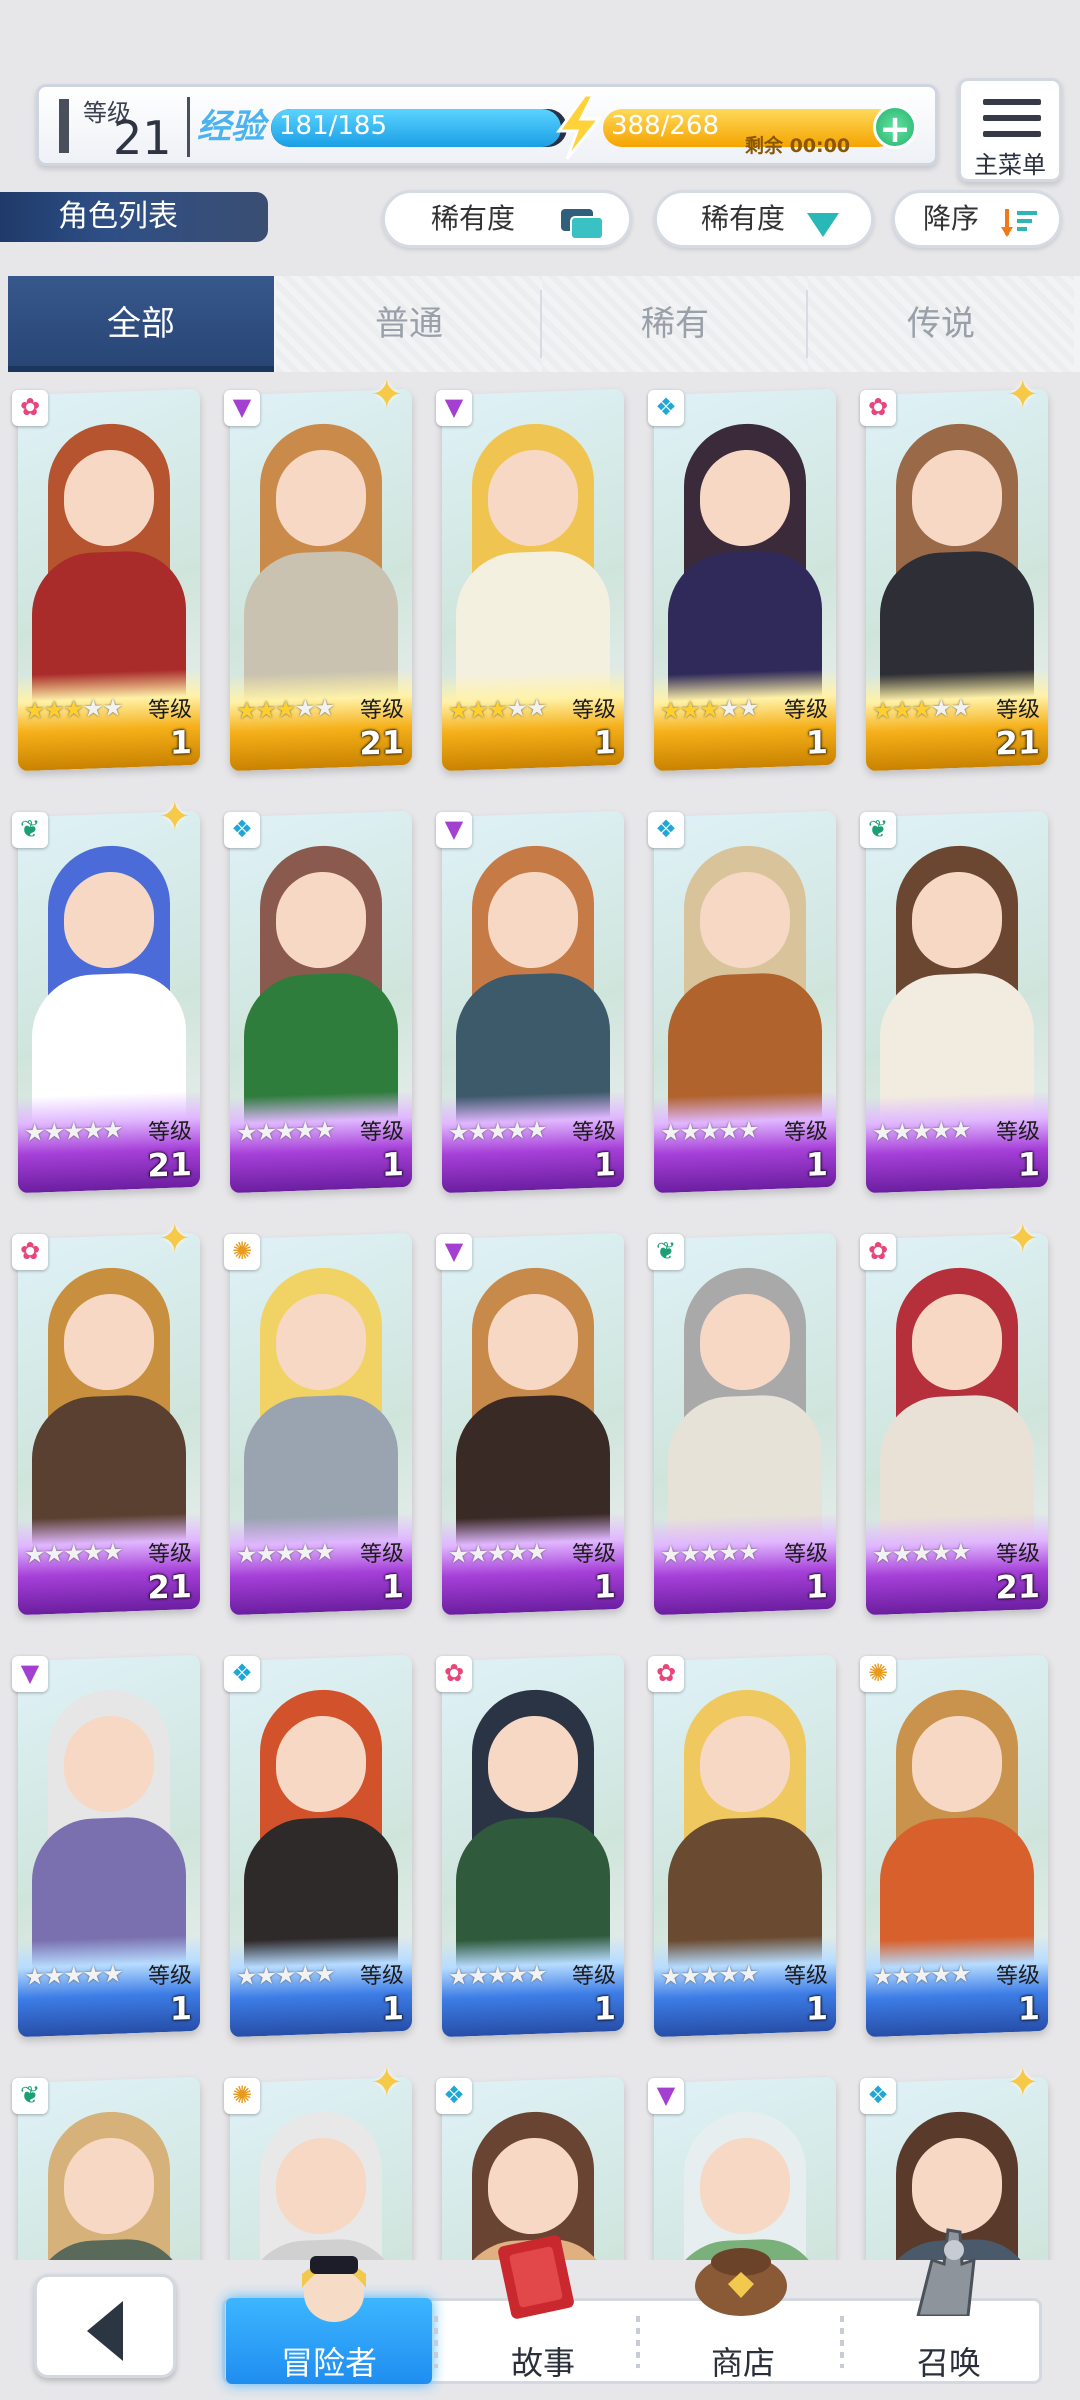 The height and width of the screenshot is (2400, 1080). What do you see at coordinates (895, 127) in the screenshot?
I see `add-energy-button: +` at bounding box center [895, 127].